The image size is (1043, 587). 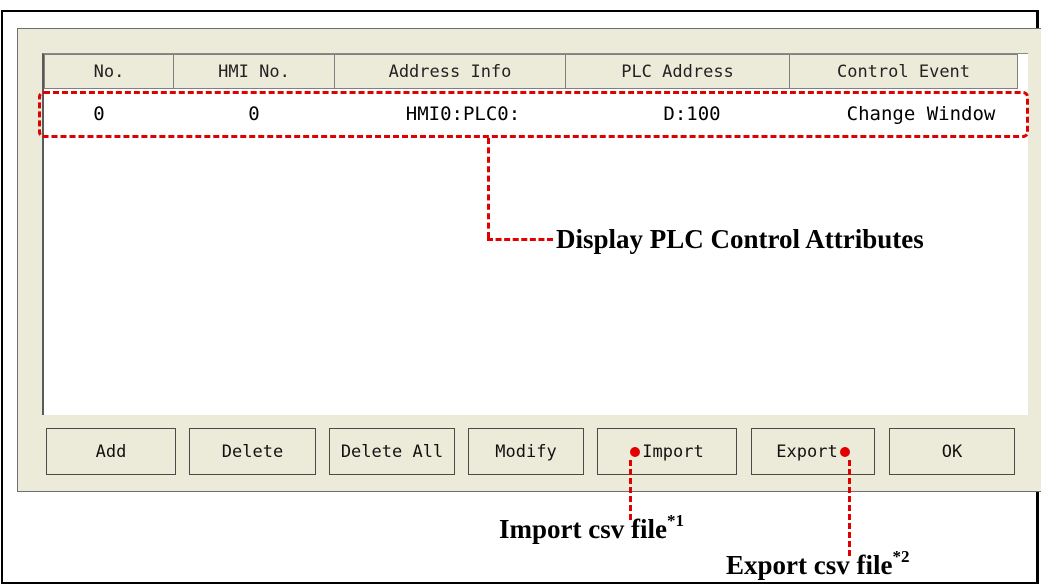 I want to click on ok-button: OK, so click(x=952, y=451).